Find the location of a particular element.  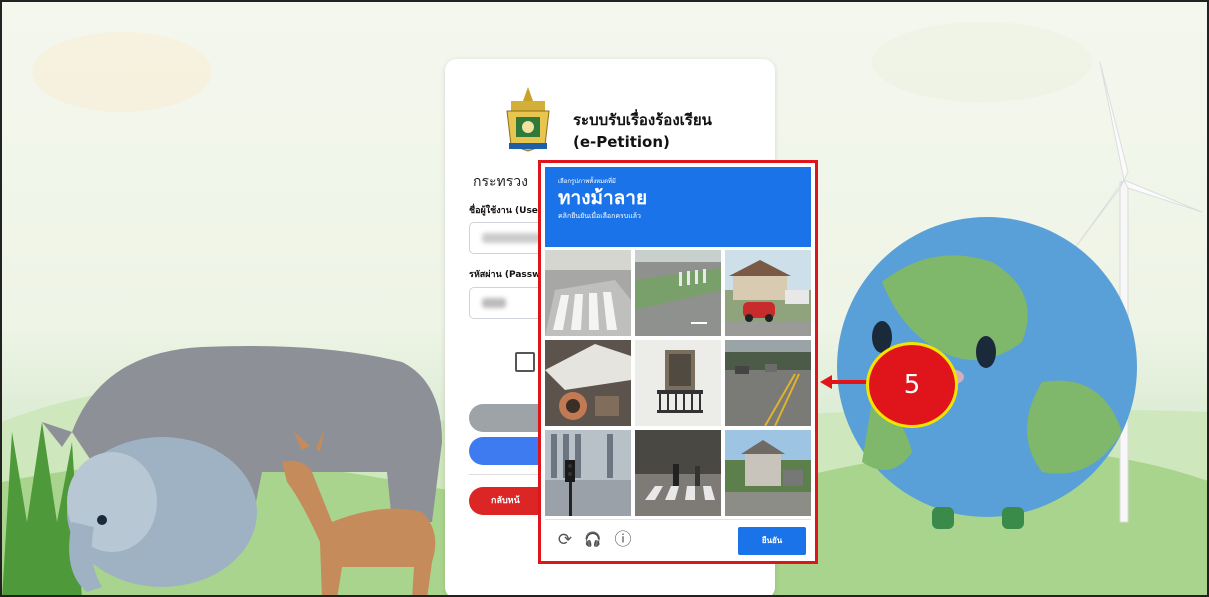

audio-icon: 🎧 is located at coordinates (593, 540).